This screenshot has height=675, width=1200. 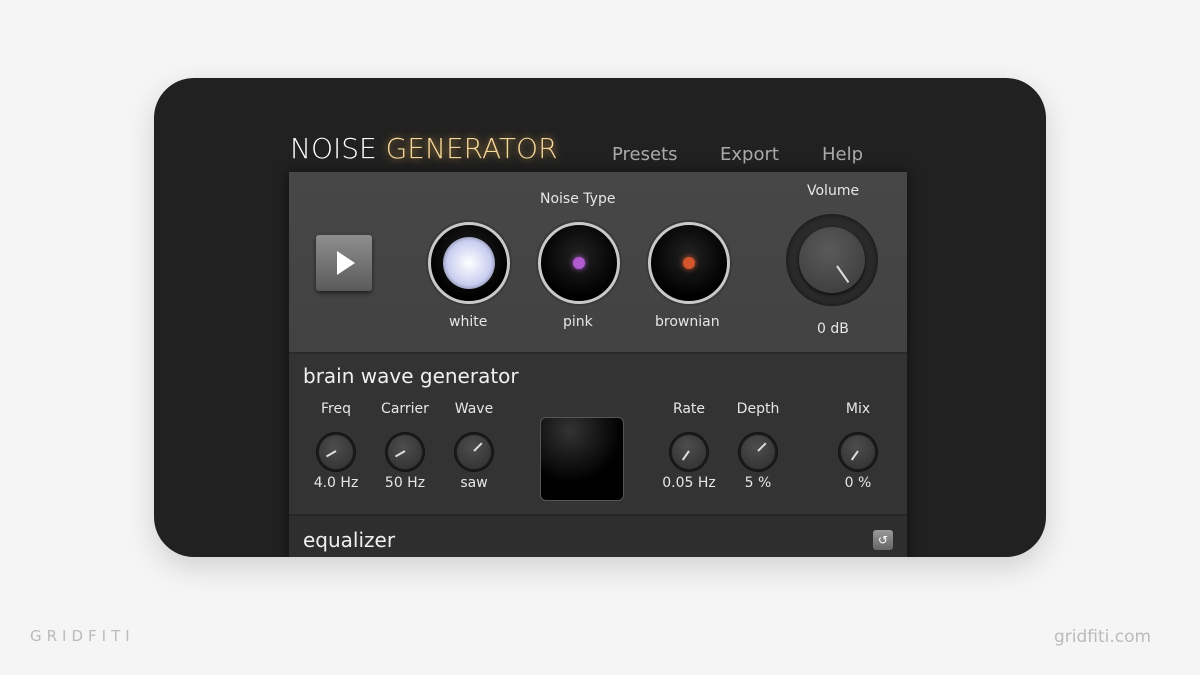 I want to click on white-noise-glow-icon, so click(x=469, y=263).